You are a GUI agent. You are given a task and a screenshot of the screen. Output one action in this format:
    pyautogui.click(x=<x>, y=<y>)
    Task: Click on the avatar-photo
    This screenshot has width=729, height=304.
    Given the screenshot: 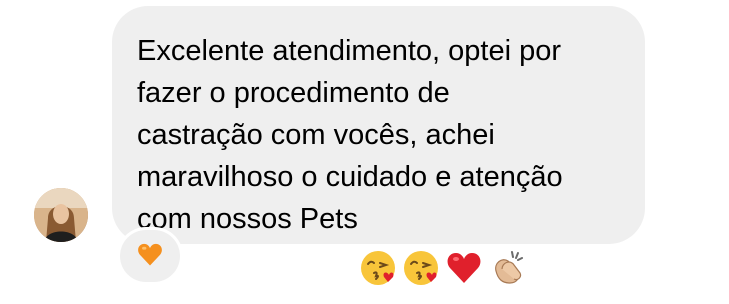 What is the action you would take?
    pyautogui.click(x=61, y=215)
    